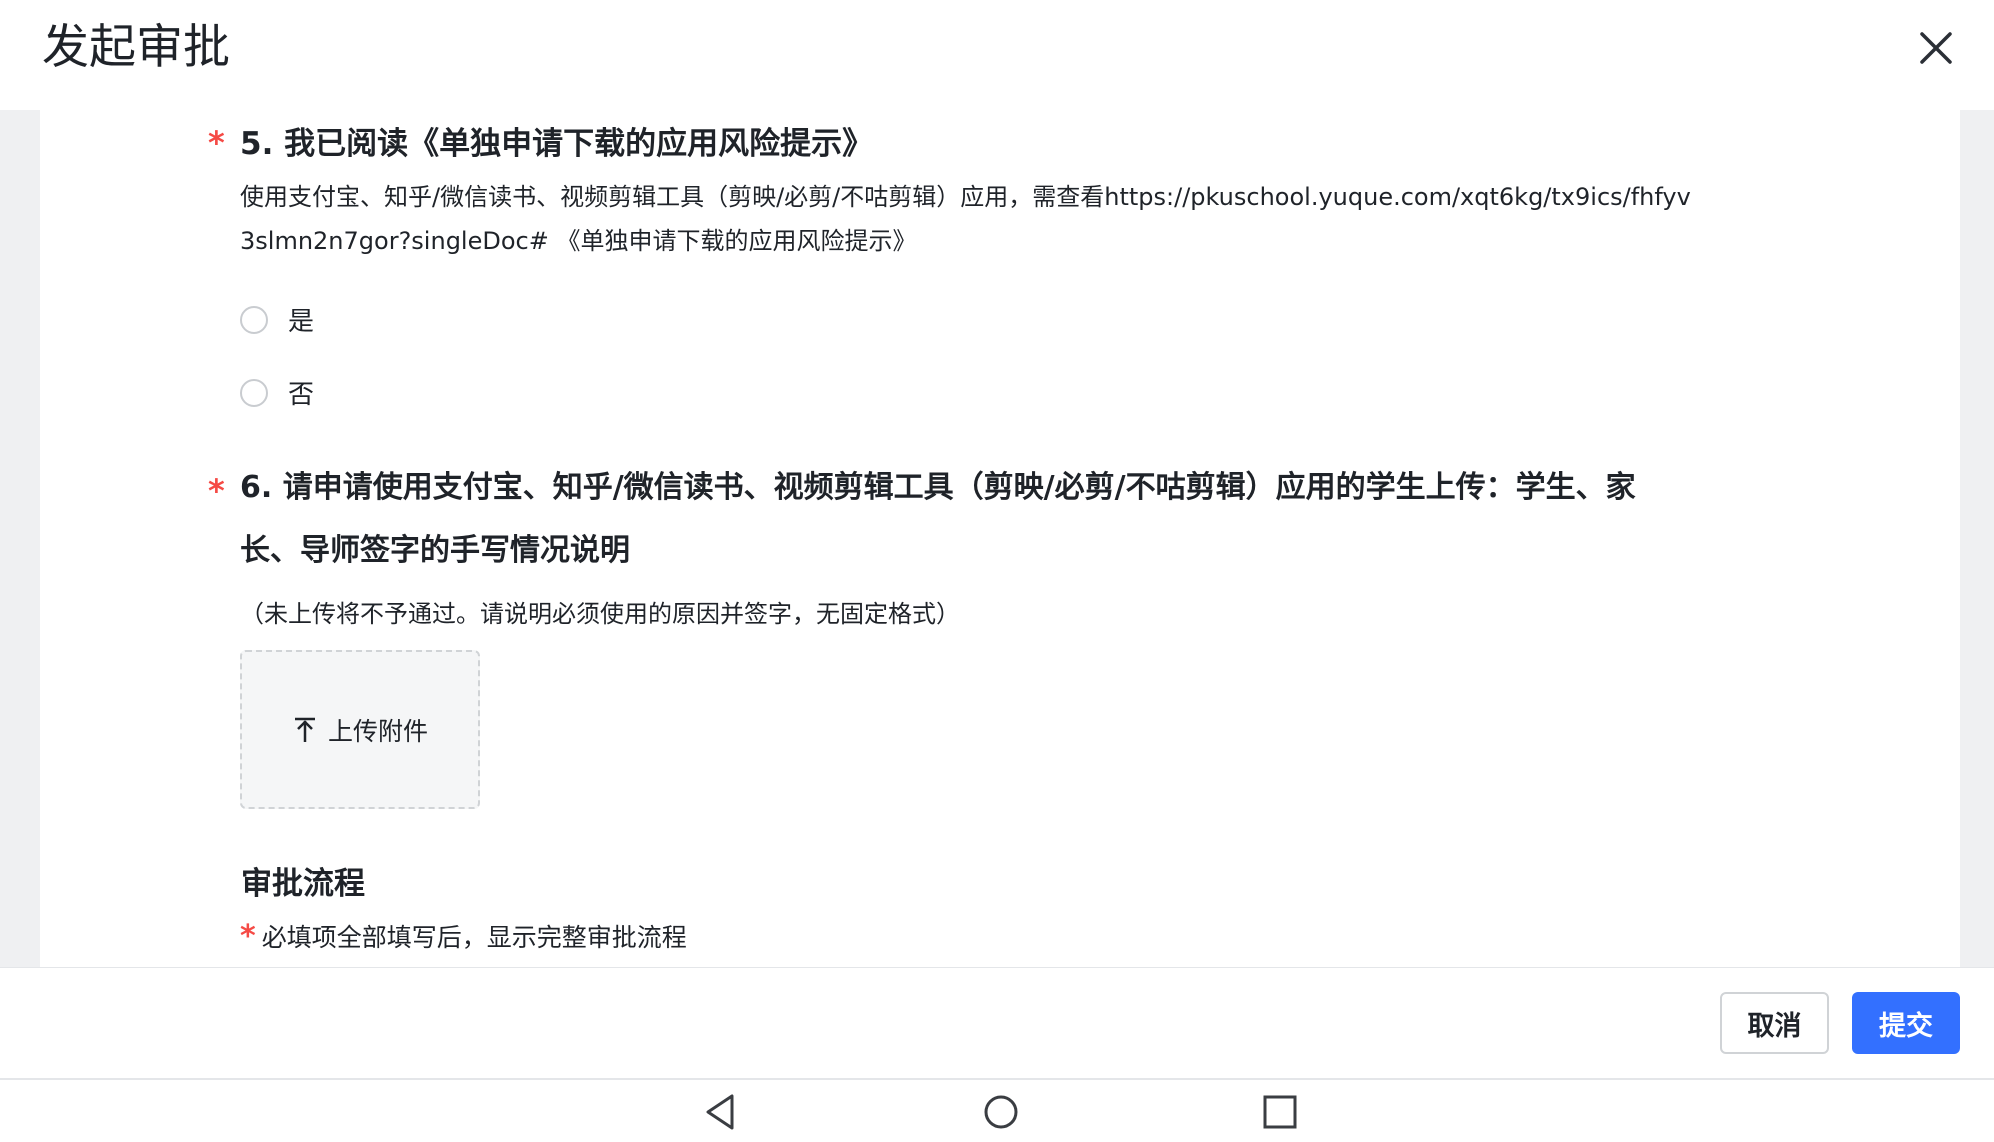 This screenshot has width=1994, height=1142. What do you see at coordinates (377, 731) in the screenshot?
I see `upload-label: 上传附件` at bounding box center [377, 731].